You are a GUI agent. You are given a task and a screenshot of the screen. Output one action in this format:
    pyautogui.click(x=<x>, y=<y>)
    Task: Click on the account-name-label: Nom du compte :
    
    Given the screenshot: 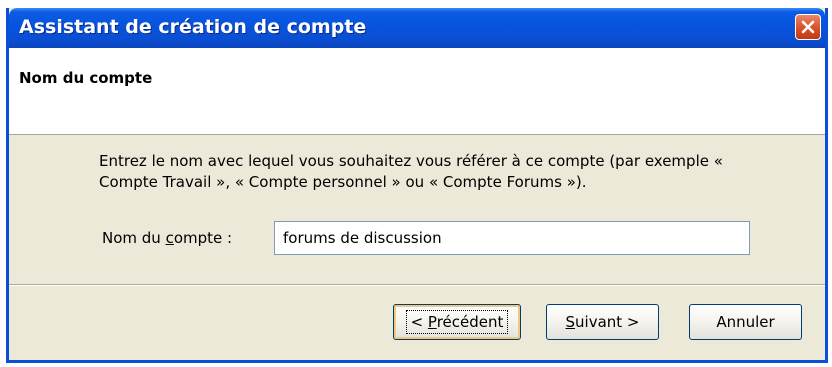 What is the action you would take?
    pyautogui.click(x=167, y=238)
    